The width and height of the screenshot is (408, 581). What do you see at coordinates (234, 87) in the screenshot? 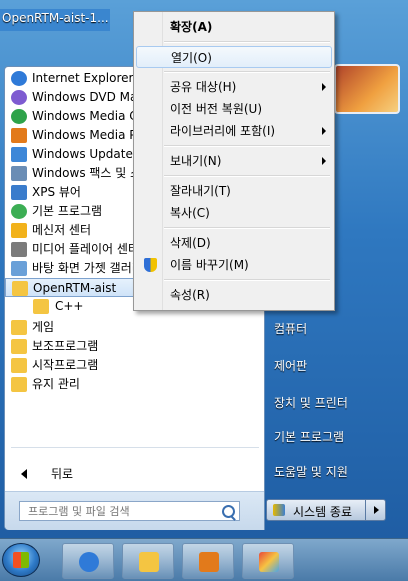
I see `menu-item-share-with: 공유 대상(H)` at bounding box center [234, 87].